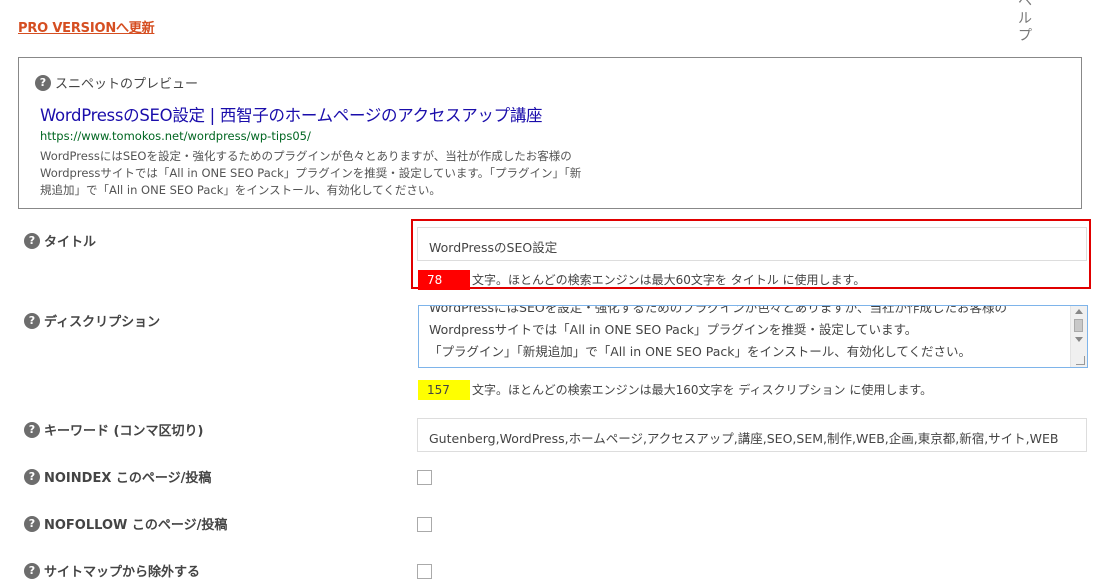 The height and width of the screenshot is (587, 1120). Describe the element at coordinates (1080, 360) in the screenshot. I see `resize-grip-icon` at that location.